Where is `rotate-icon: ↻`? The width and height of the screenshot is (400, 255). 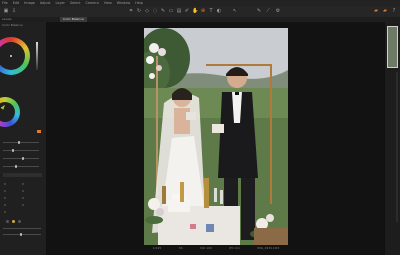 rotate-icon: ↻ is located at coordinates (139, 11).